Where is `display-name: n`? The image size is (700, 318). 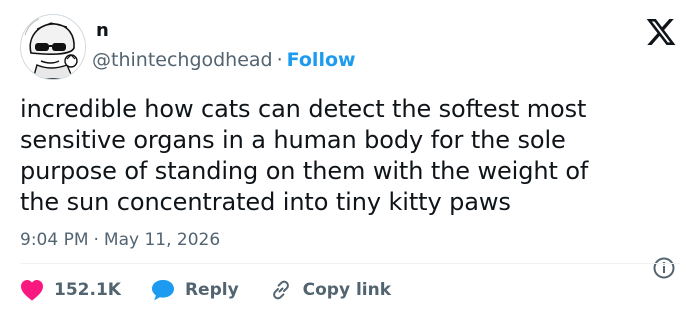 display-name: n is located at coordinates (102, 31).